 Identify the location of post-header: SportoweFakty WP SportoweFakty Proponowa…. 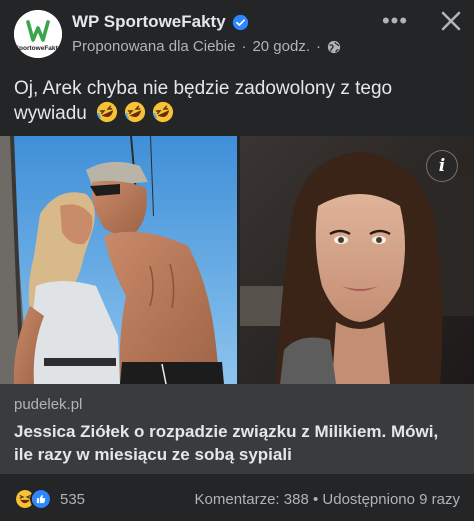
(237, 35).